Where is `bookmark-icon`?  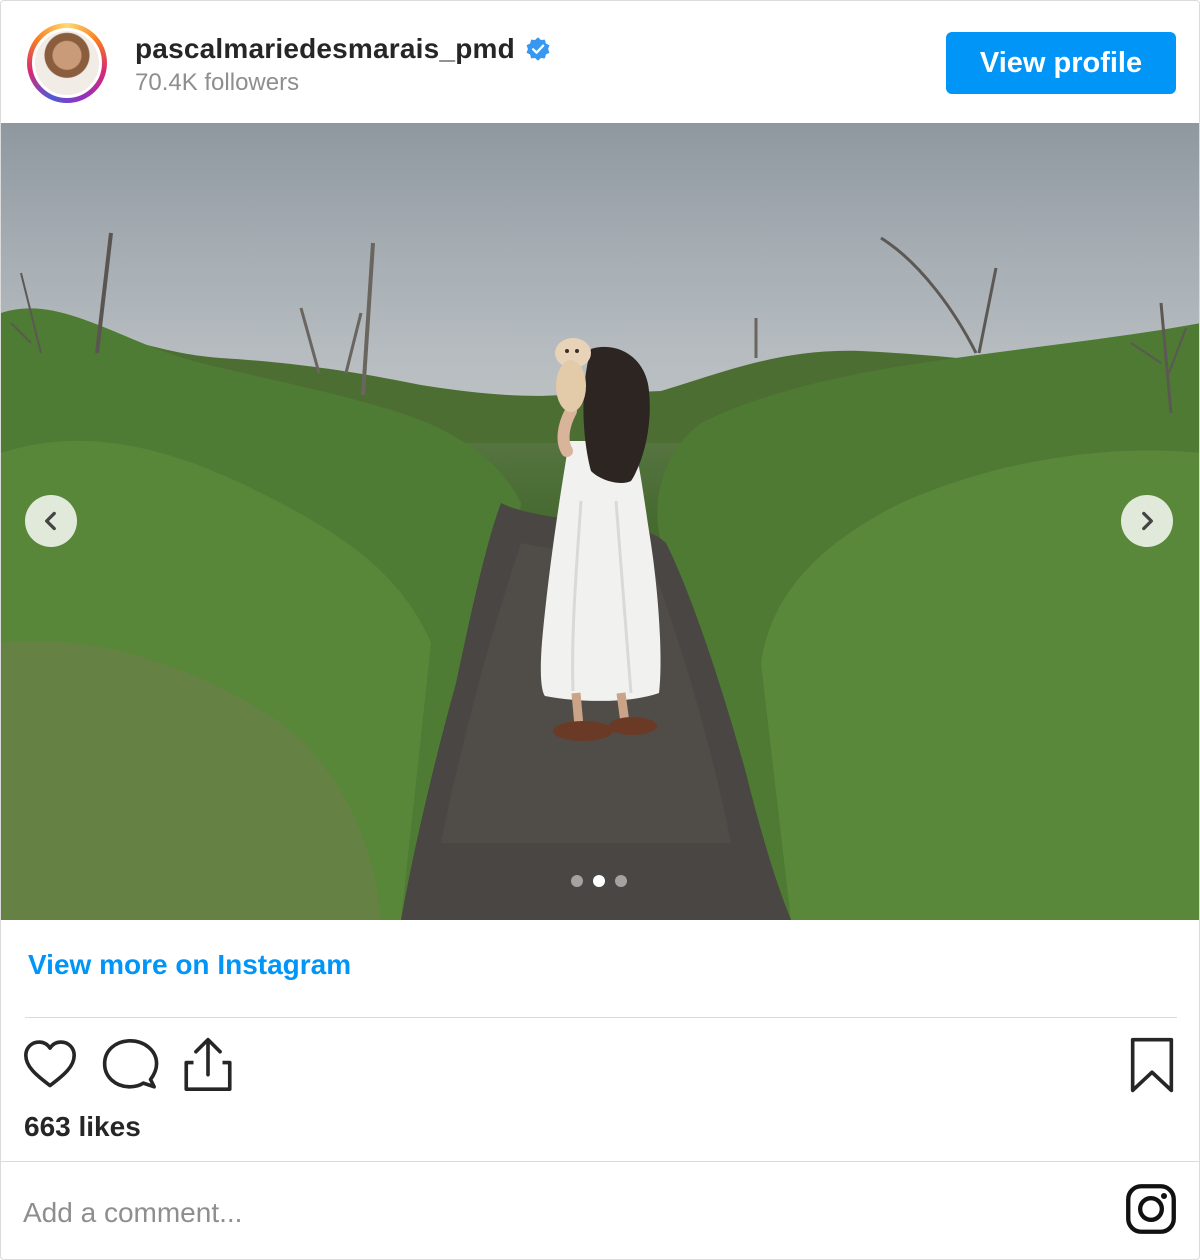 bookmark-icon is located at coordinates (1152, 1065).